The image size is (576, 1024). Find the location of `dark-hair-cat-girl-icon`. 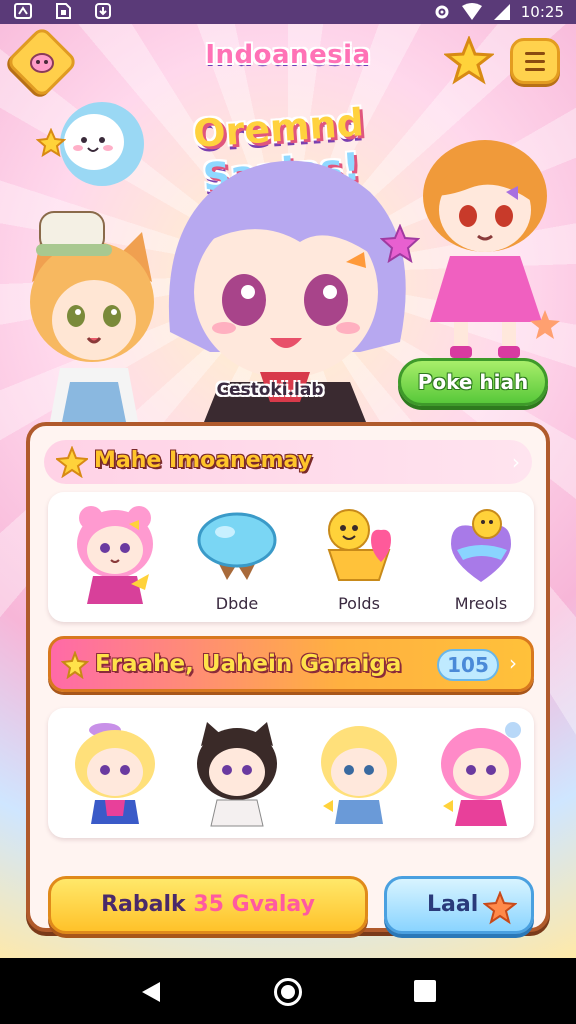

dark-hair-cat-girl-icon is located at coordinates (237, 774).